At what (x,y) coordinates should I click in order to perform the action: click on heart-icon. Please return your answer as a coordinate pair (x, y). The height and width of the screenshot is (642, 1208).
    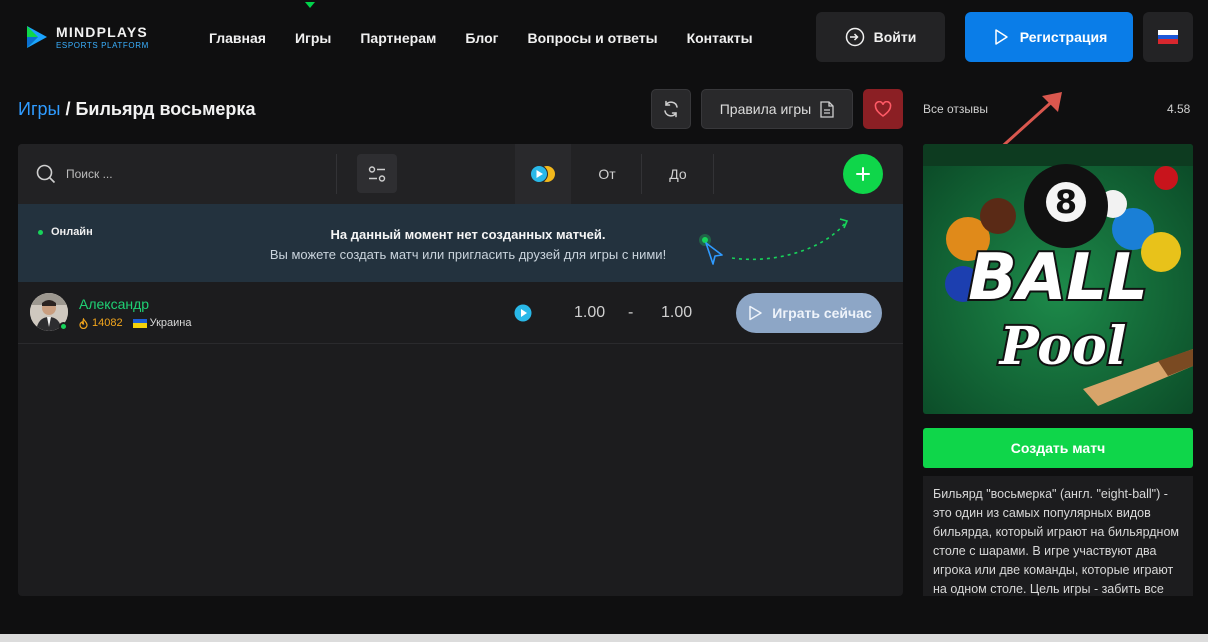
    Looking at the image, I should click on (883, 109).